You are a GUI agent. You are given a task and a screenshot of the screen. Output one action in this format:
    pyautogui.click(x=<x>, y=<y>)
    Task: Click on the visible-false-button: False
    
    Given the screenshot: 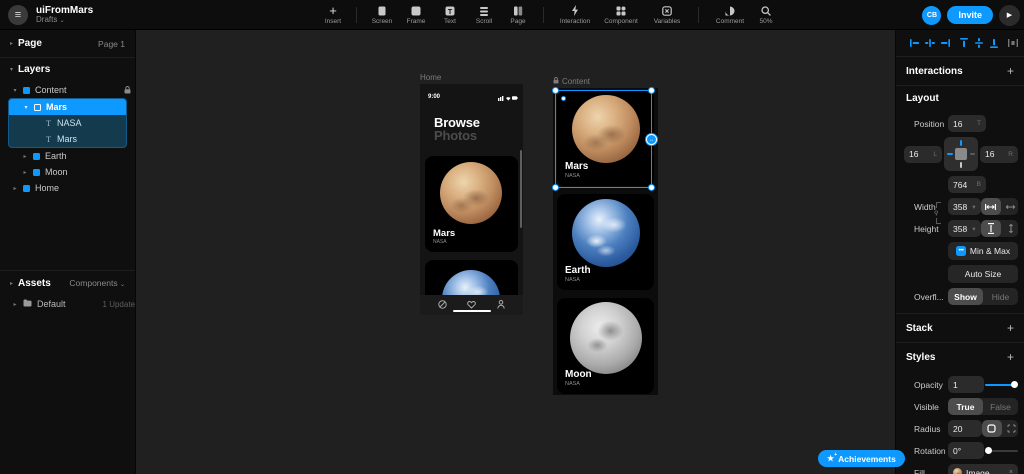 What is the action you would take?
    pyautogui.click(x=1000, y=406)
    